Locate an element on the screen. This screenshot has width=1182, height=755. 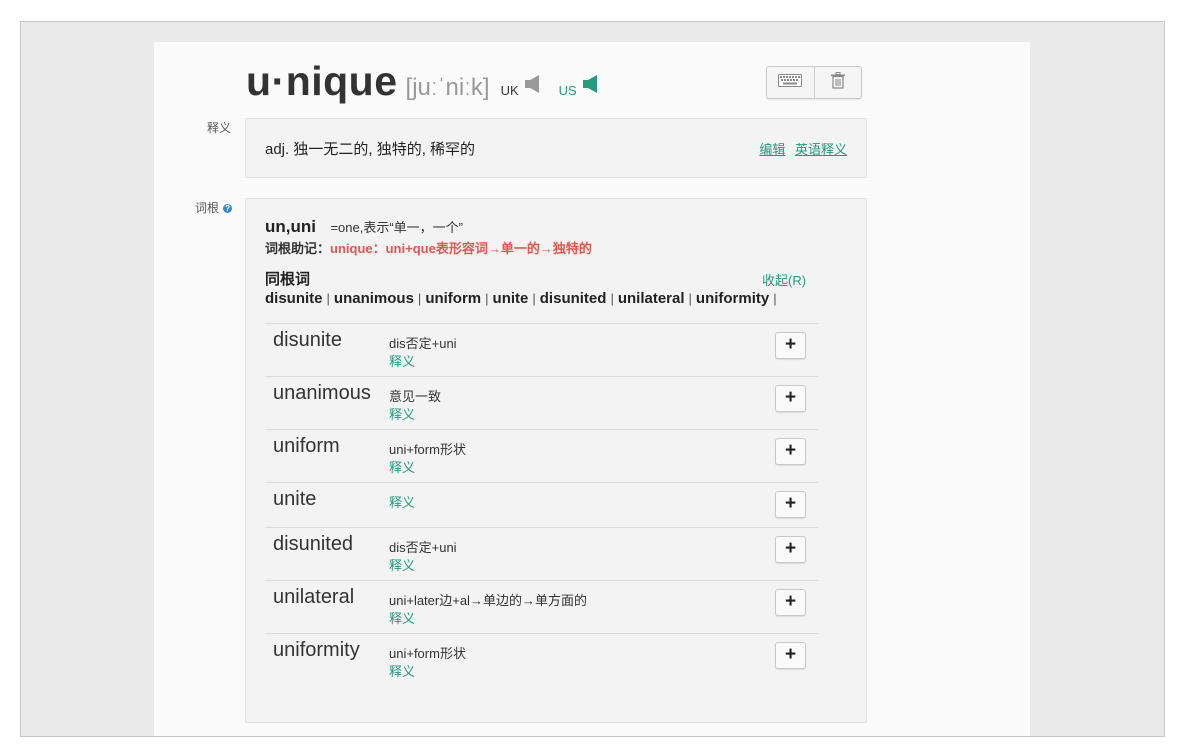
row-etymology: uni+later边+al→单边的→单方面的 is located at coordinates (488, 600).